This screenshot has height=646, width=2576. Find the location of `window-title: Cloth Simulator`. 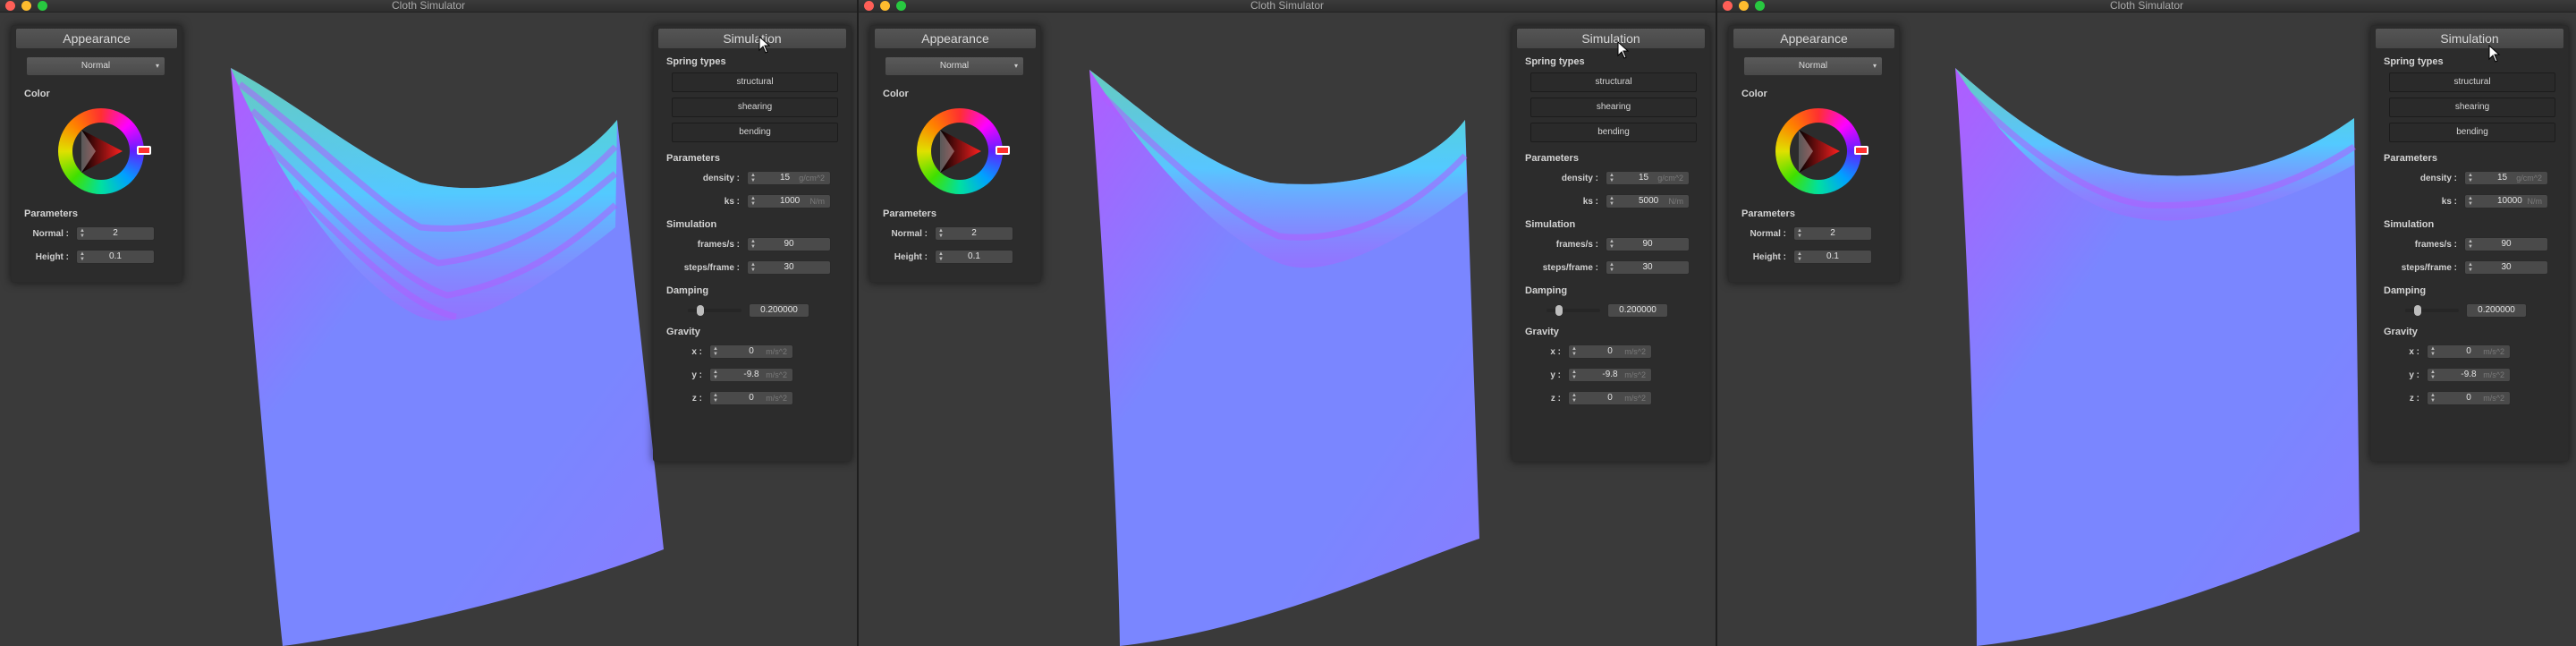

window-title: Cloth Simulator is located at coordinates (428, 6).